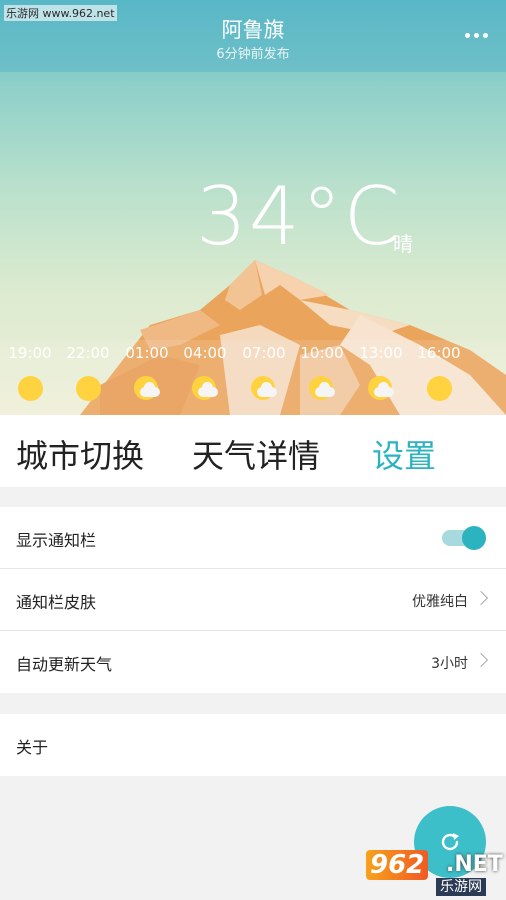  Describe the element at coordinates (253, 54) in the screenshot. I see `published-time: 6分钟前发布` at that location.